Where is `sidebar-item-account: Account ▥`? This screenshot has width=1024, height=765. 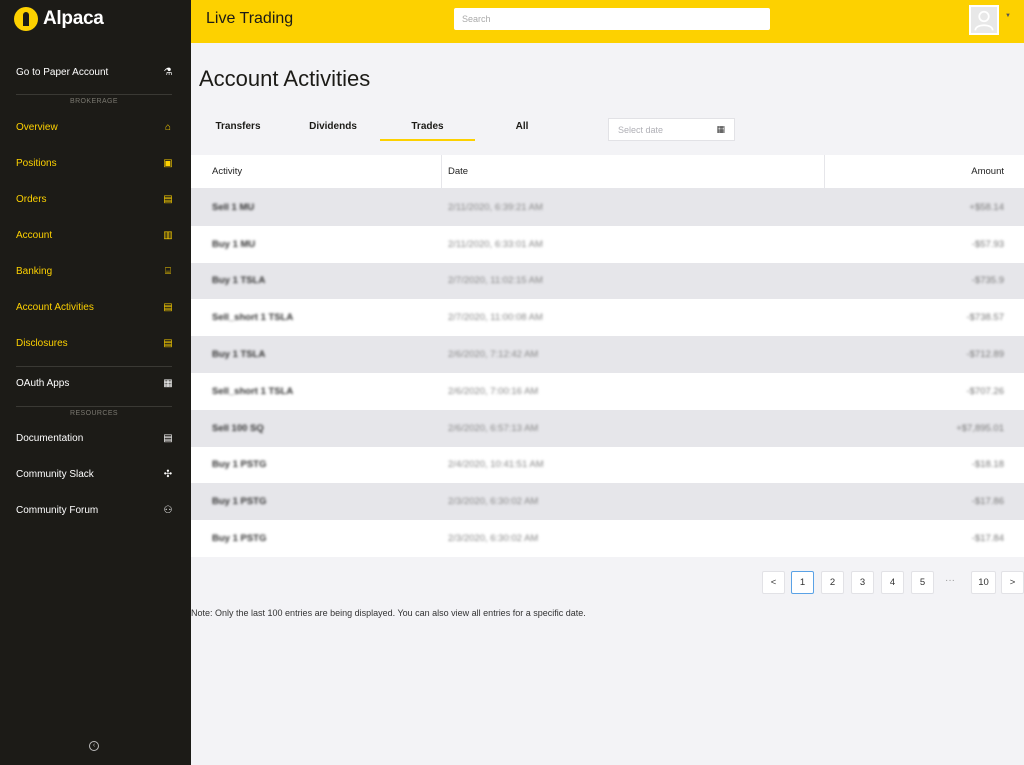
sidebar-item-account: Account ▥ is located at coordinates (95, 235).